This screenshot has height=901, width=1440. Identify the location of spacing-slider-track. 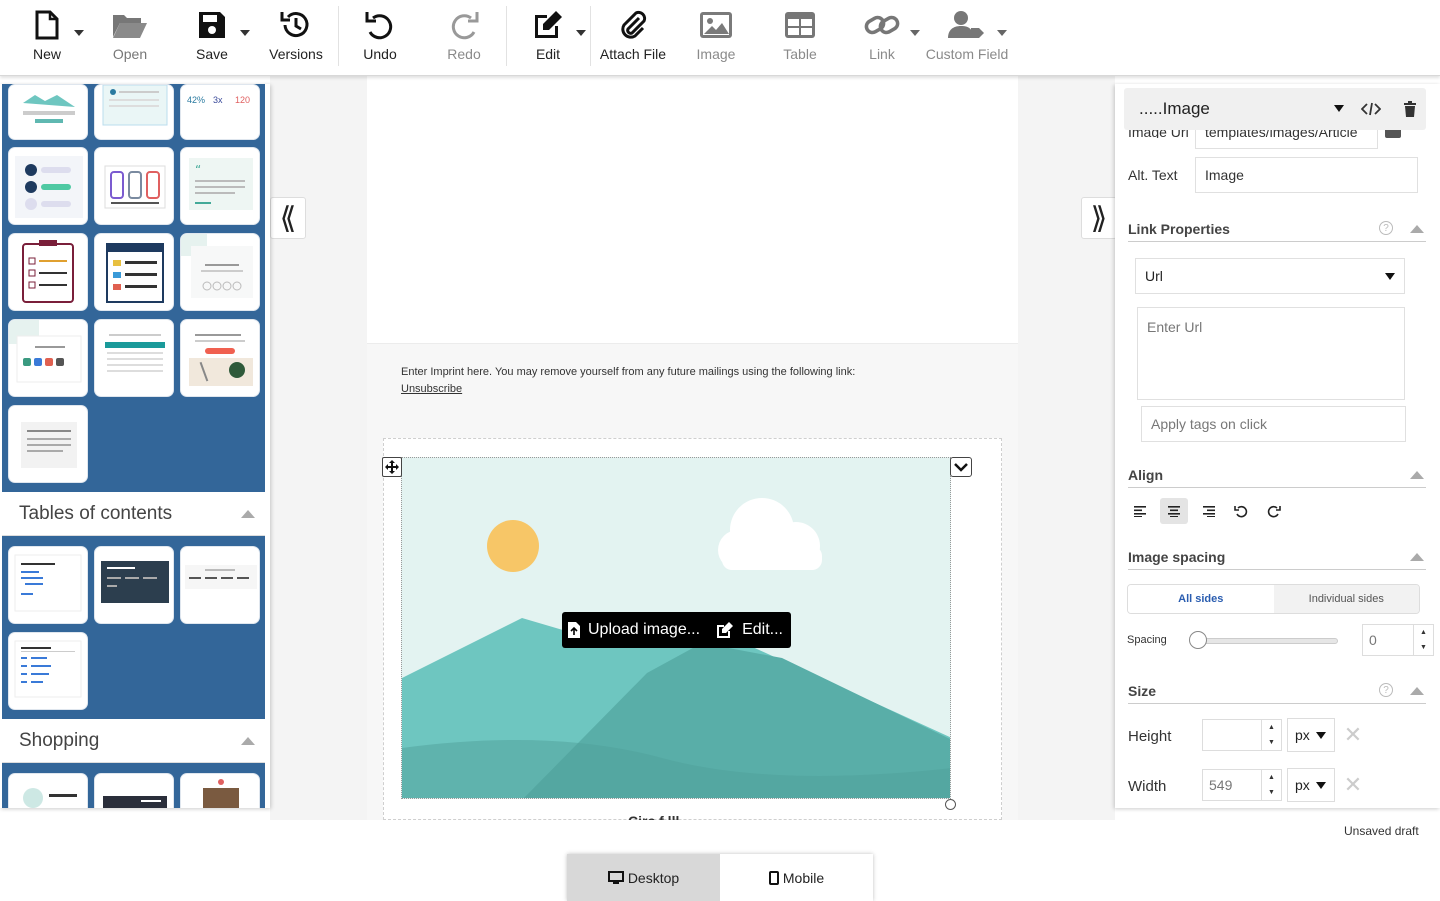
(1266, 641).